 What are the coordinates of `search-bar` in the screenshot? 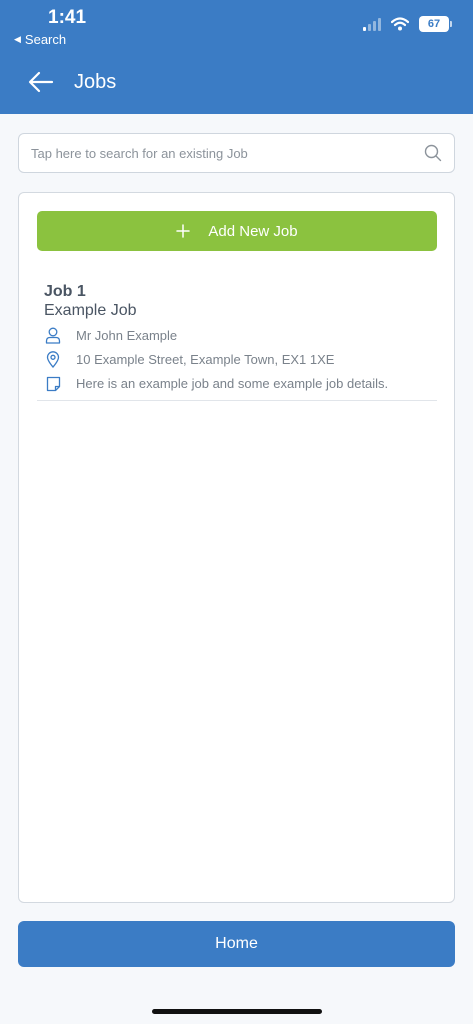 It's located at (236, 153).